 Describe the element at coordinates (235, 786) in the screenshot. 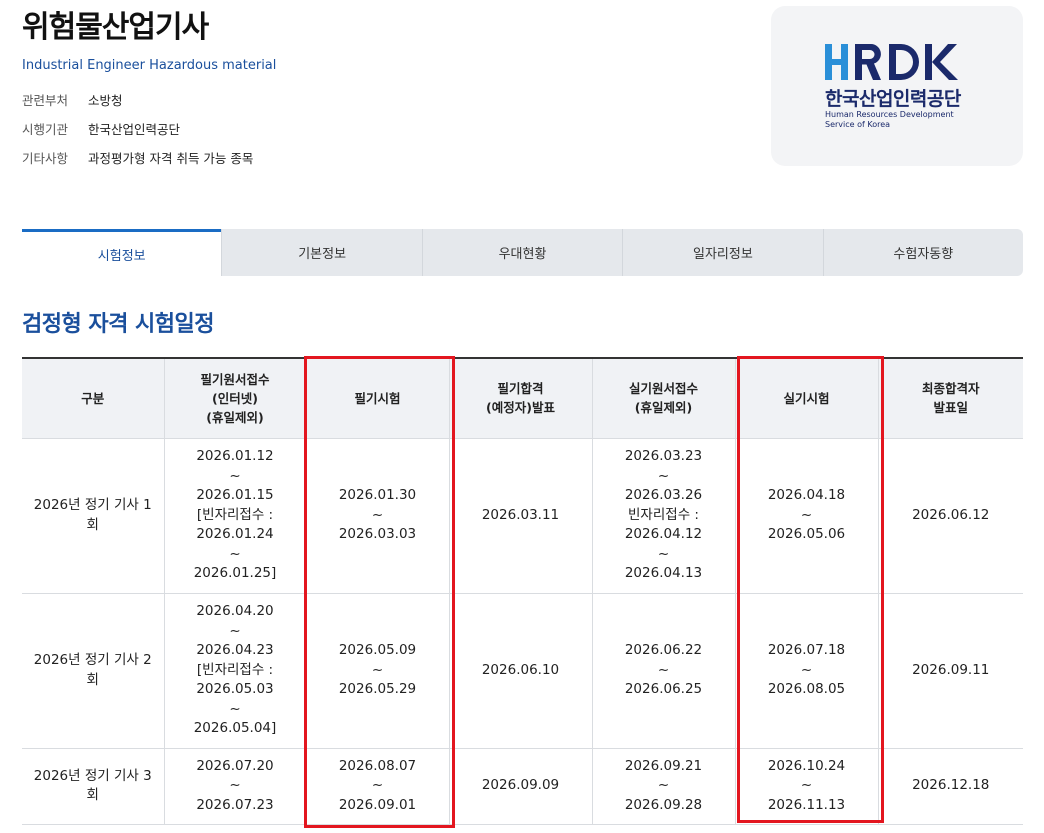

I see `written-application-cell: 2026.07.20 ~ 2026.07.23` at that location.